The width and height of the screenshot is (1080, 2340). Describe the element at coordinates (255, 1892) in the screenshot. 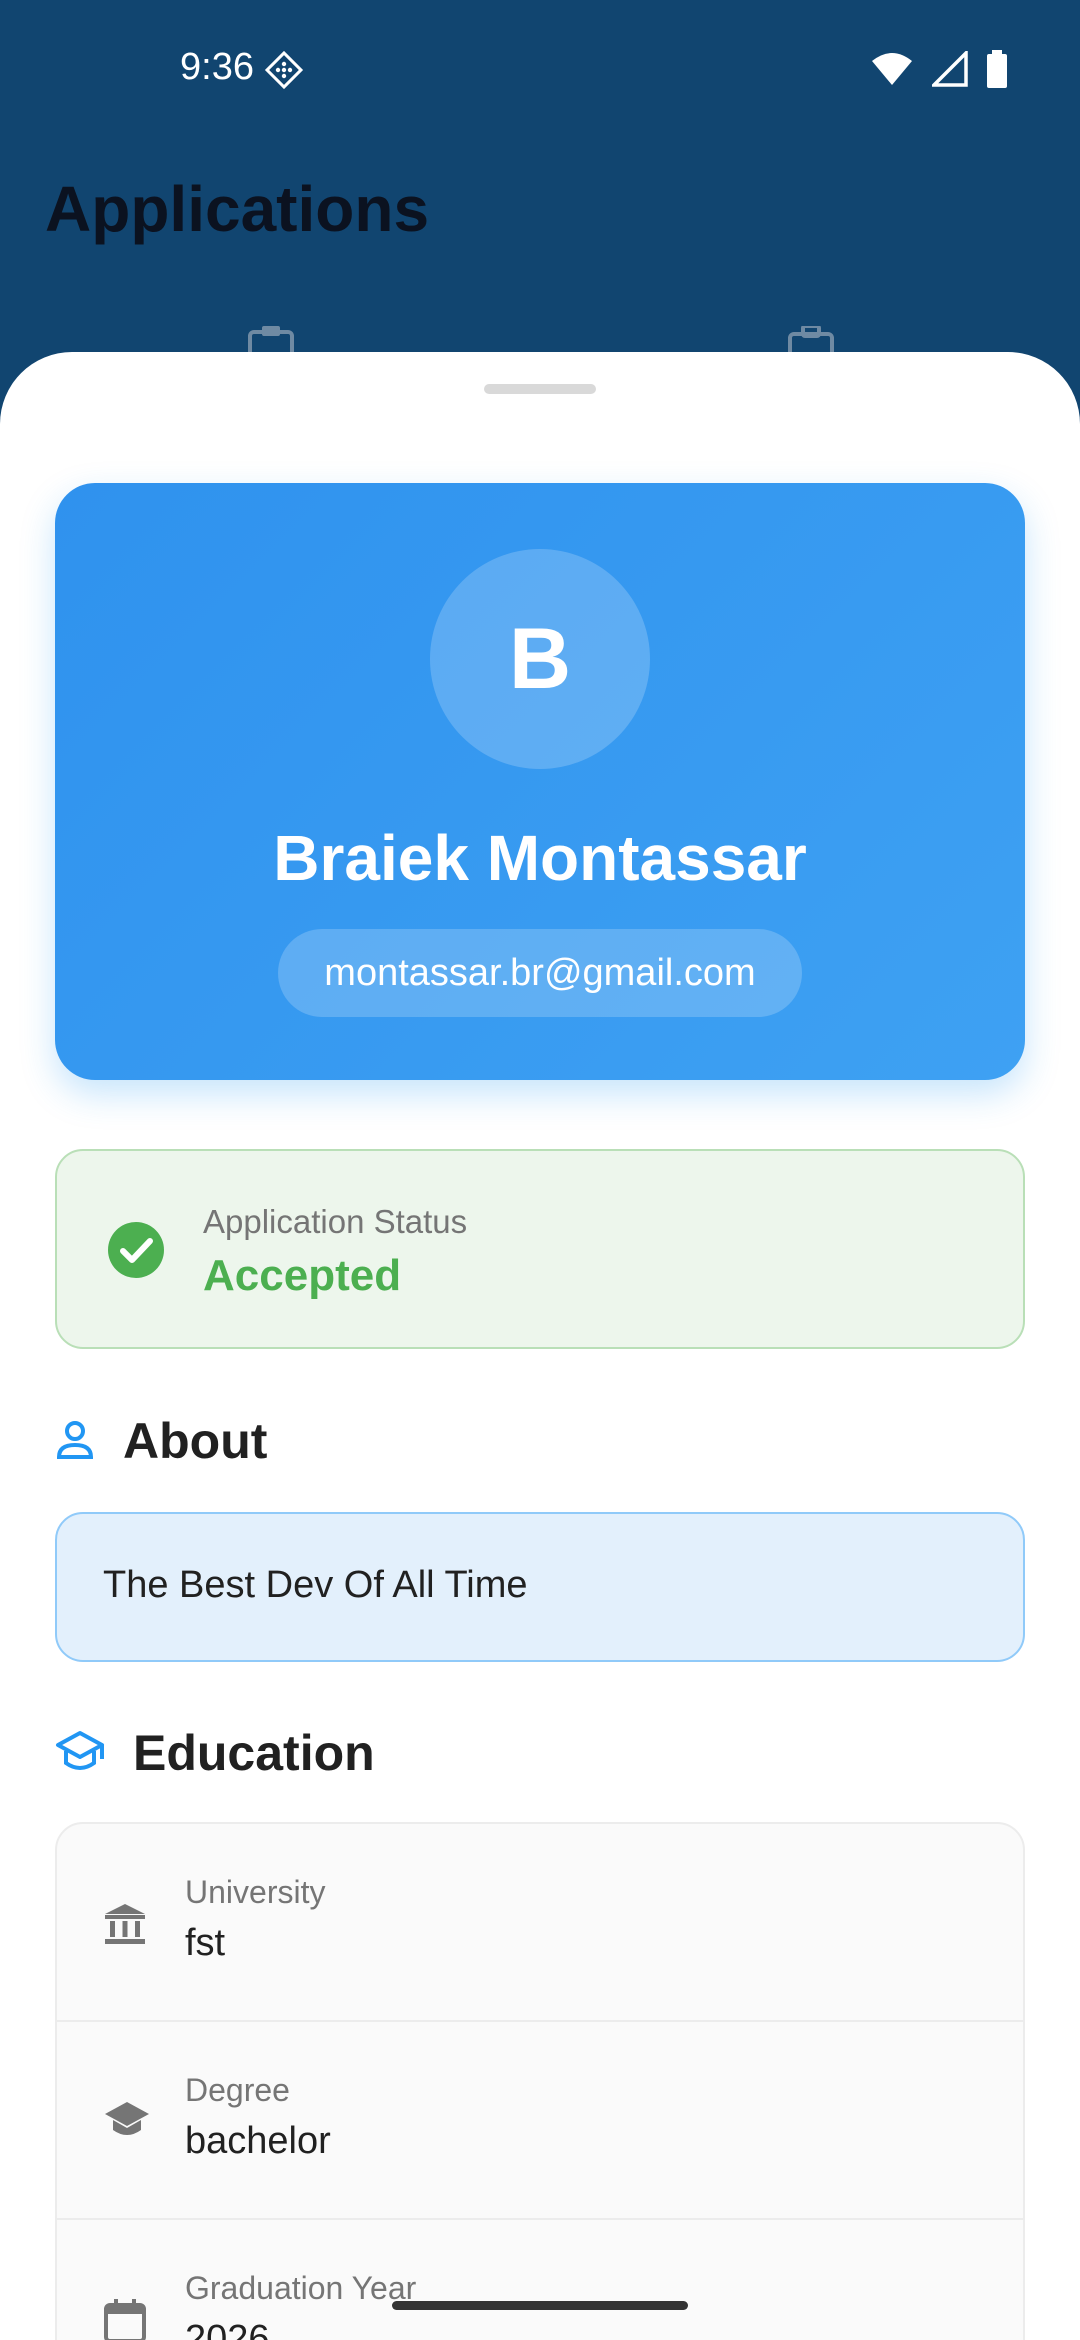

I see `university-label: University` at that location.